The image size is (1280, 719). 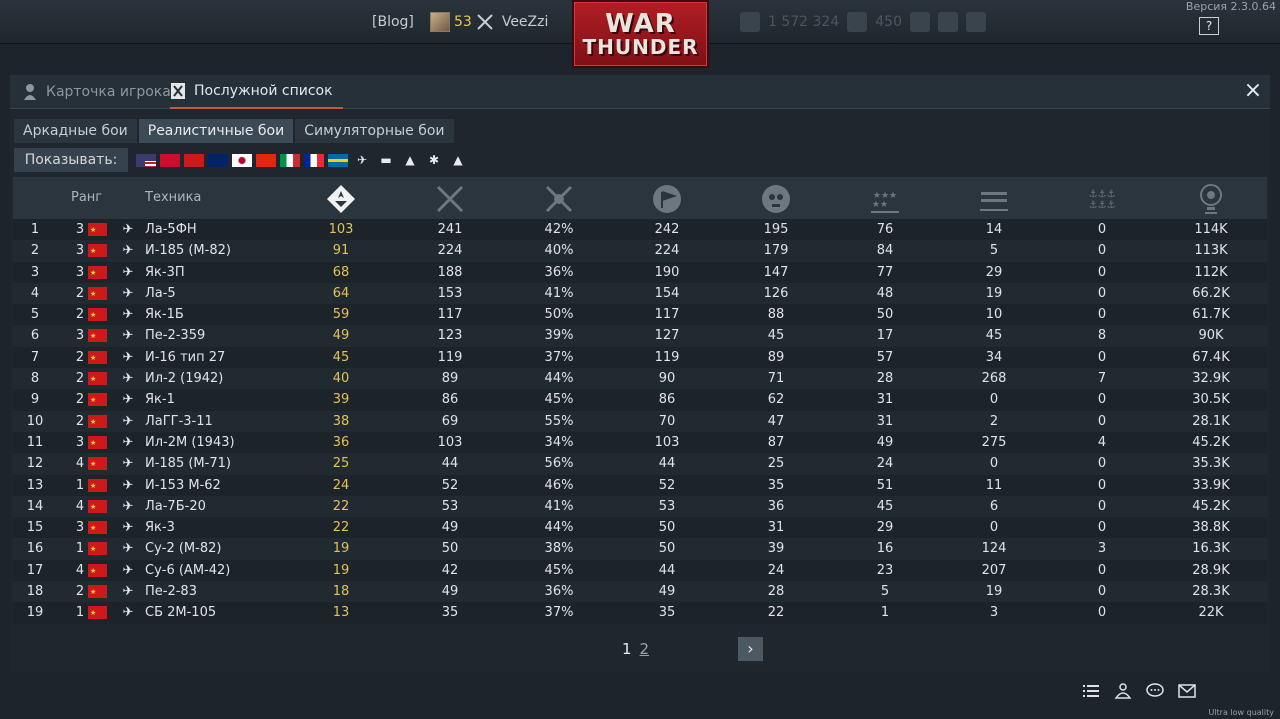 What do you see at coordinates (314, 160) in the screenshot?
I see `france-flag-icon` at bounding box center [314, 160].